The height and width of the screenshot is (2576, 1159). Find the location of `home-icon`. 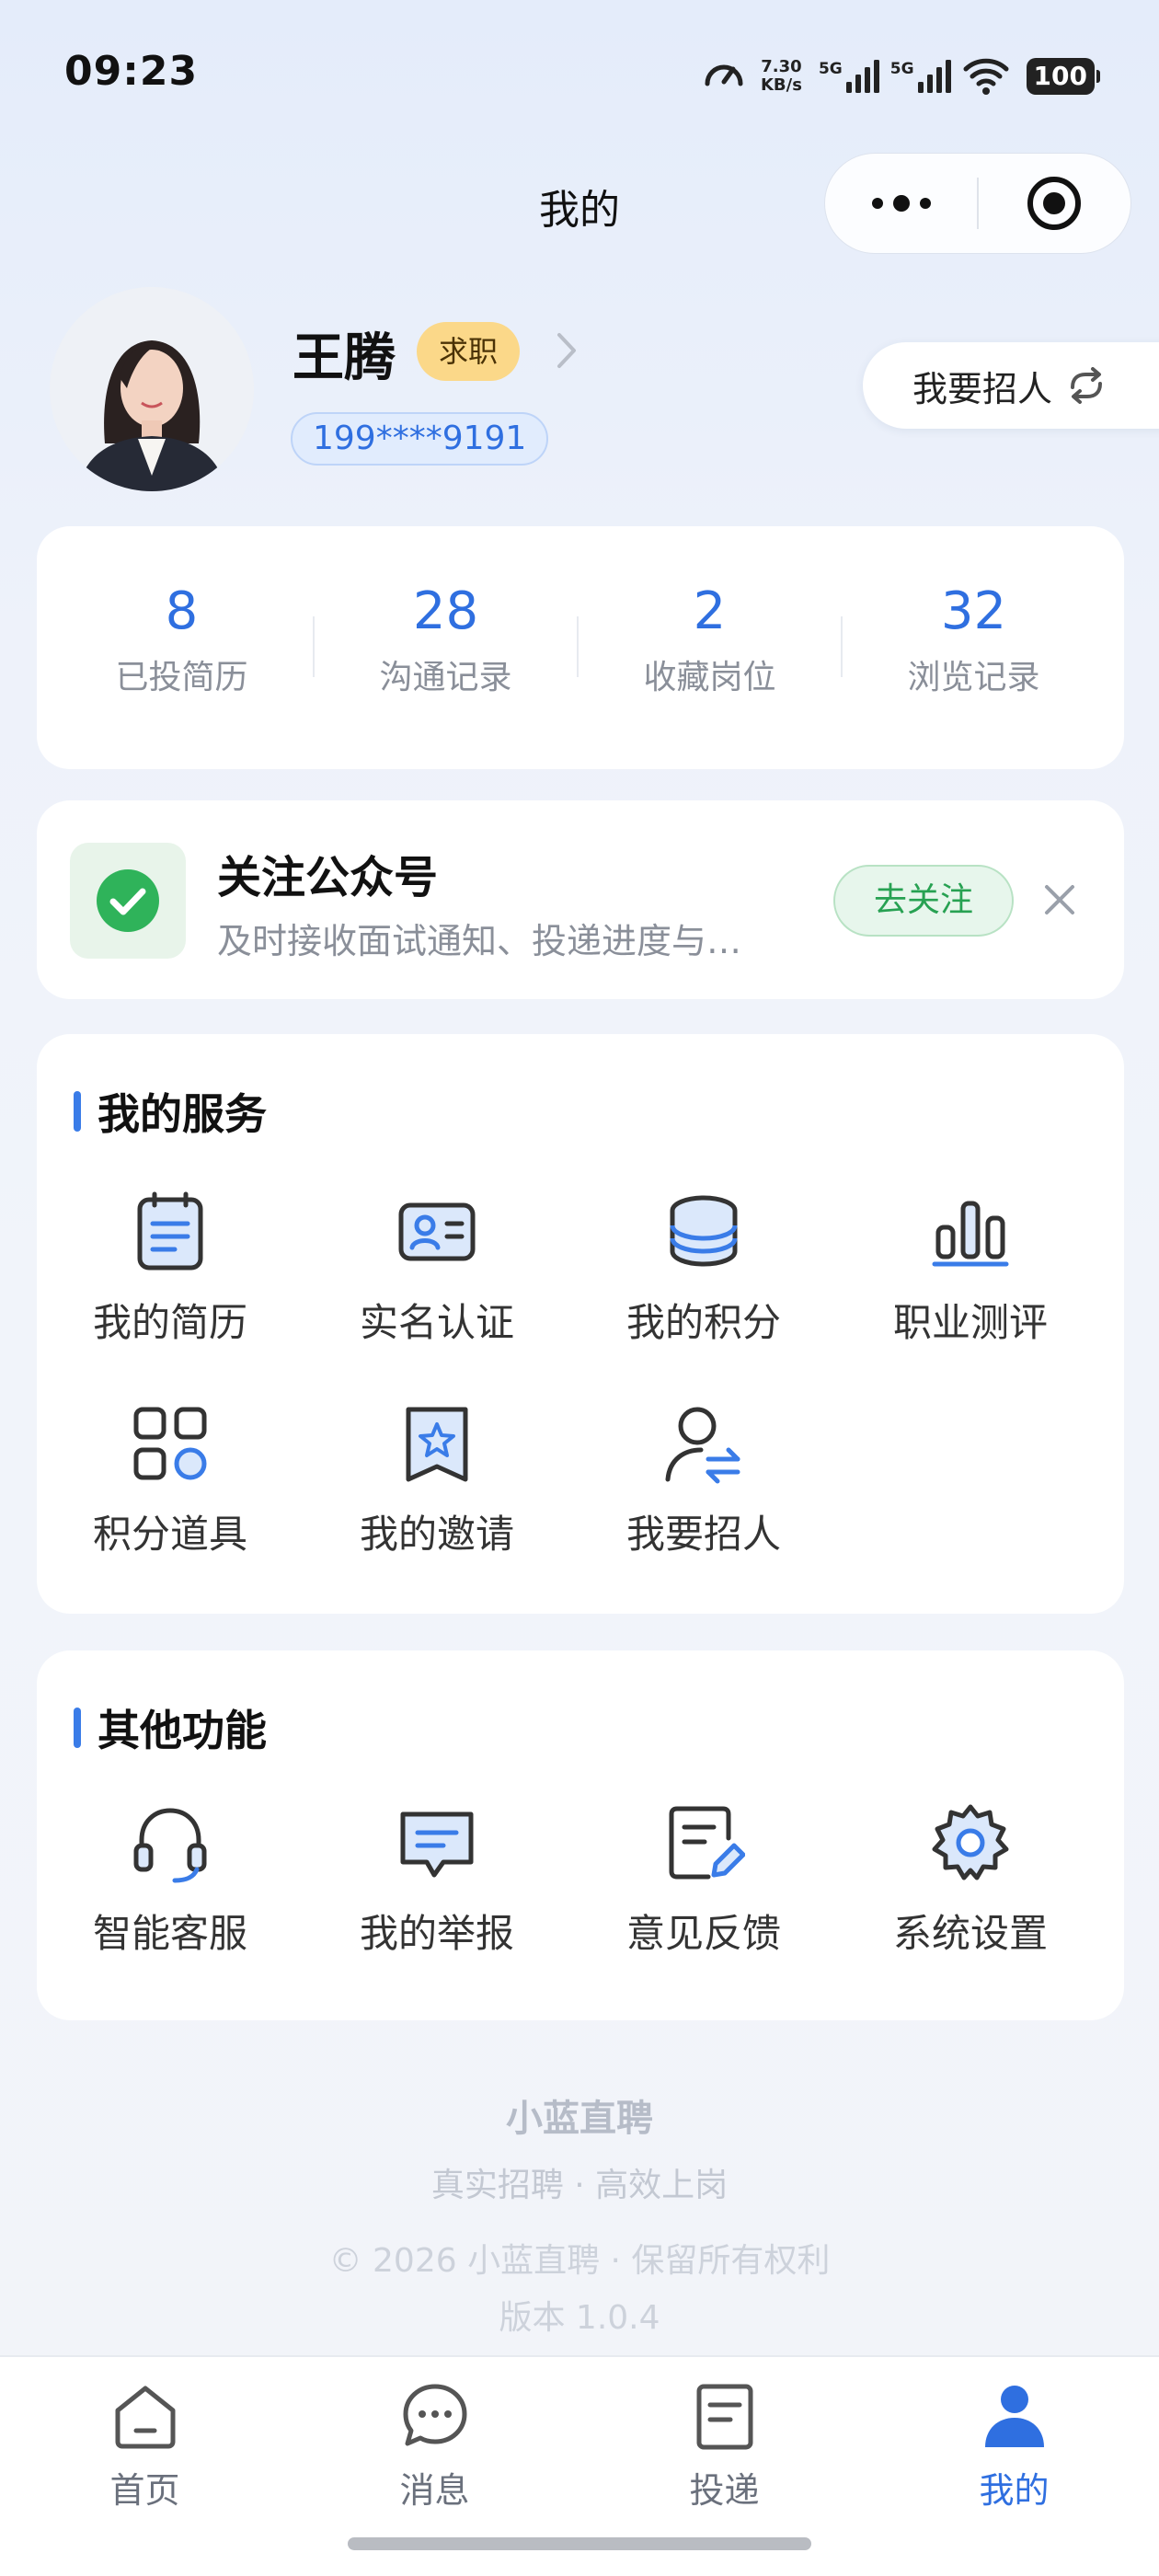

home-icon is located at coordinates (145, 2417).